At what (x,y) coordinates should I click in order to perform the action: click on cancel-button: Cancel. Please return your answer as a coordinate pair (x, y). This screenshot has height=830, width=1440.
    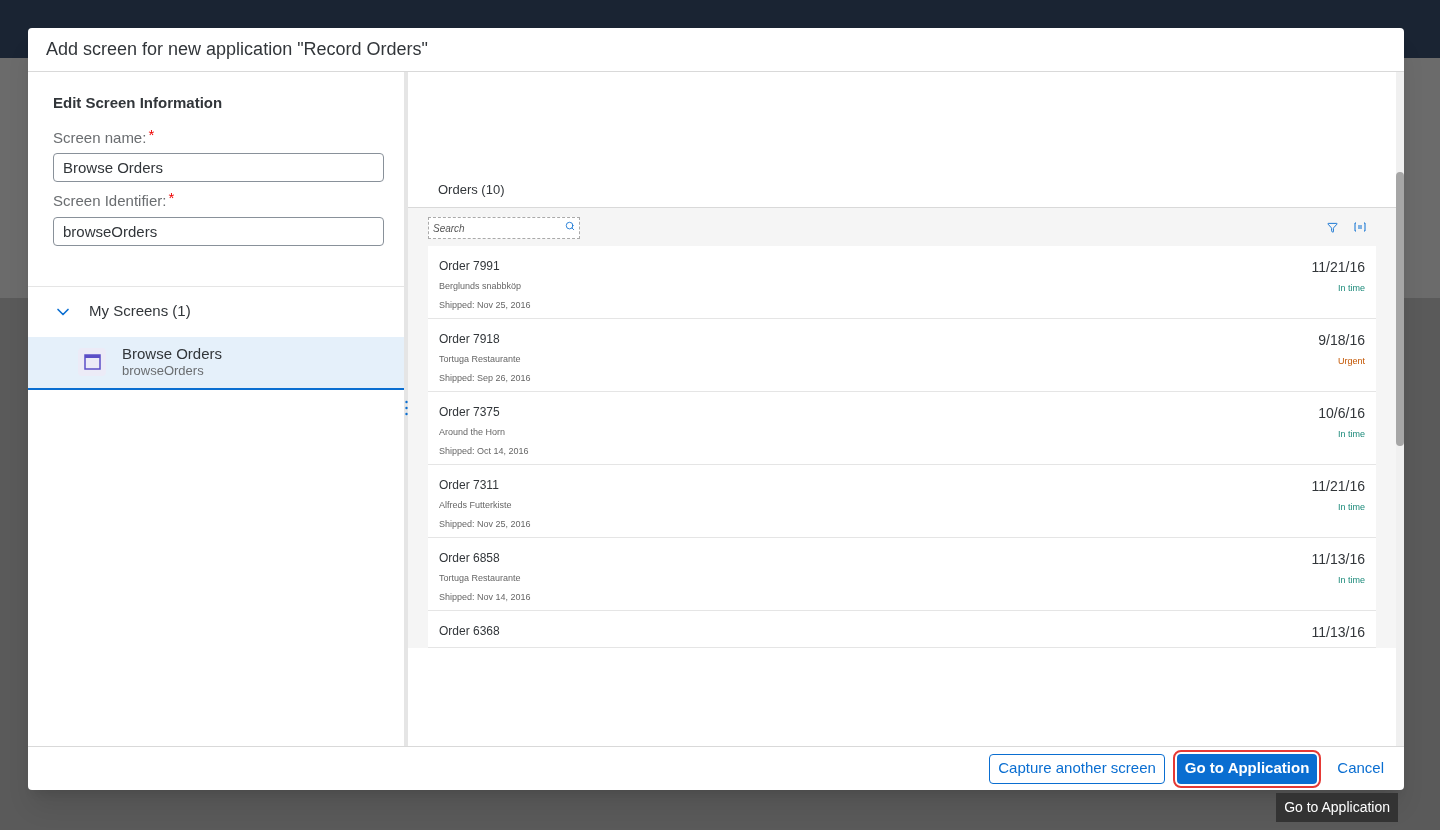
    Looking at the image, I should click on (1360, 768).